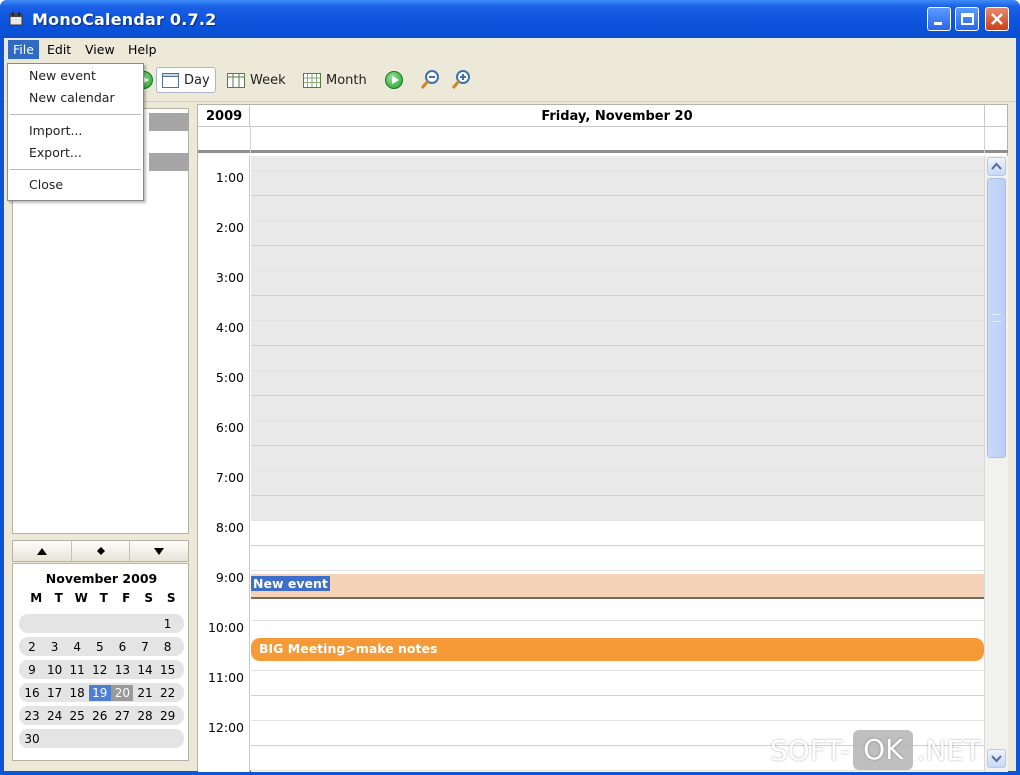  Describe the element at coordinates (122, 670) in the screenshot. I see `minical-day: 13` at that location.